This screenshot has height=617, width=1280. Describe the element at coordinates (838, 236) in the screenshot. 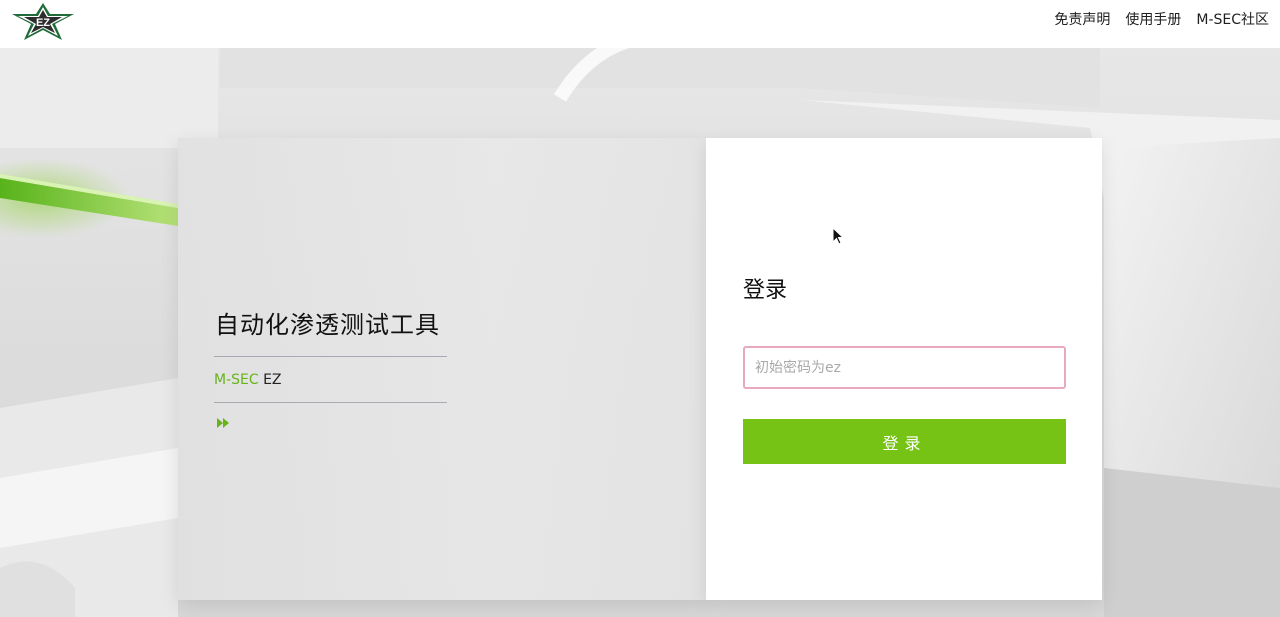

I see `mouse-pointer-icon` at that location.